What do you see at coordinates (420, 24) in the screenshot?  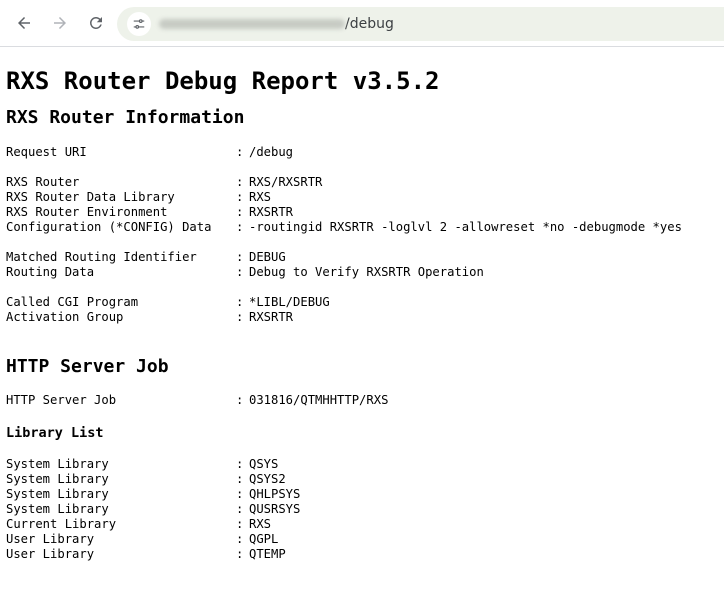 I see `address-bar: /debug` at bounding box center [420, 24].